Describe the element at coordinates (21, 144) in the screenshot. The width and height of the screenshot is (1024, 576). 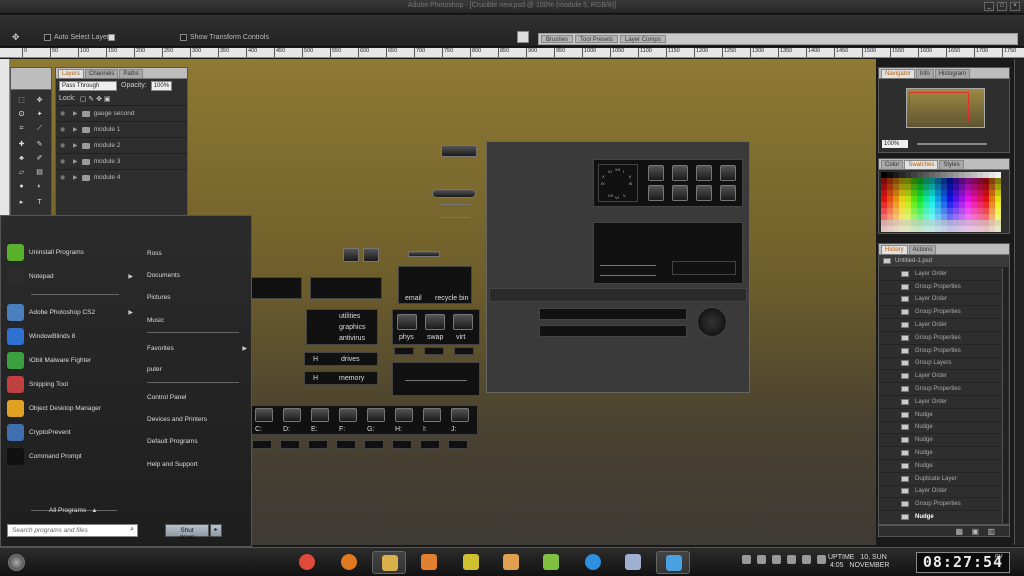
I see `healing-tool-icon: ✚` at that location.